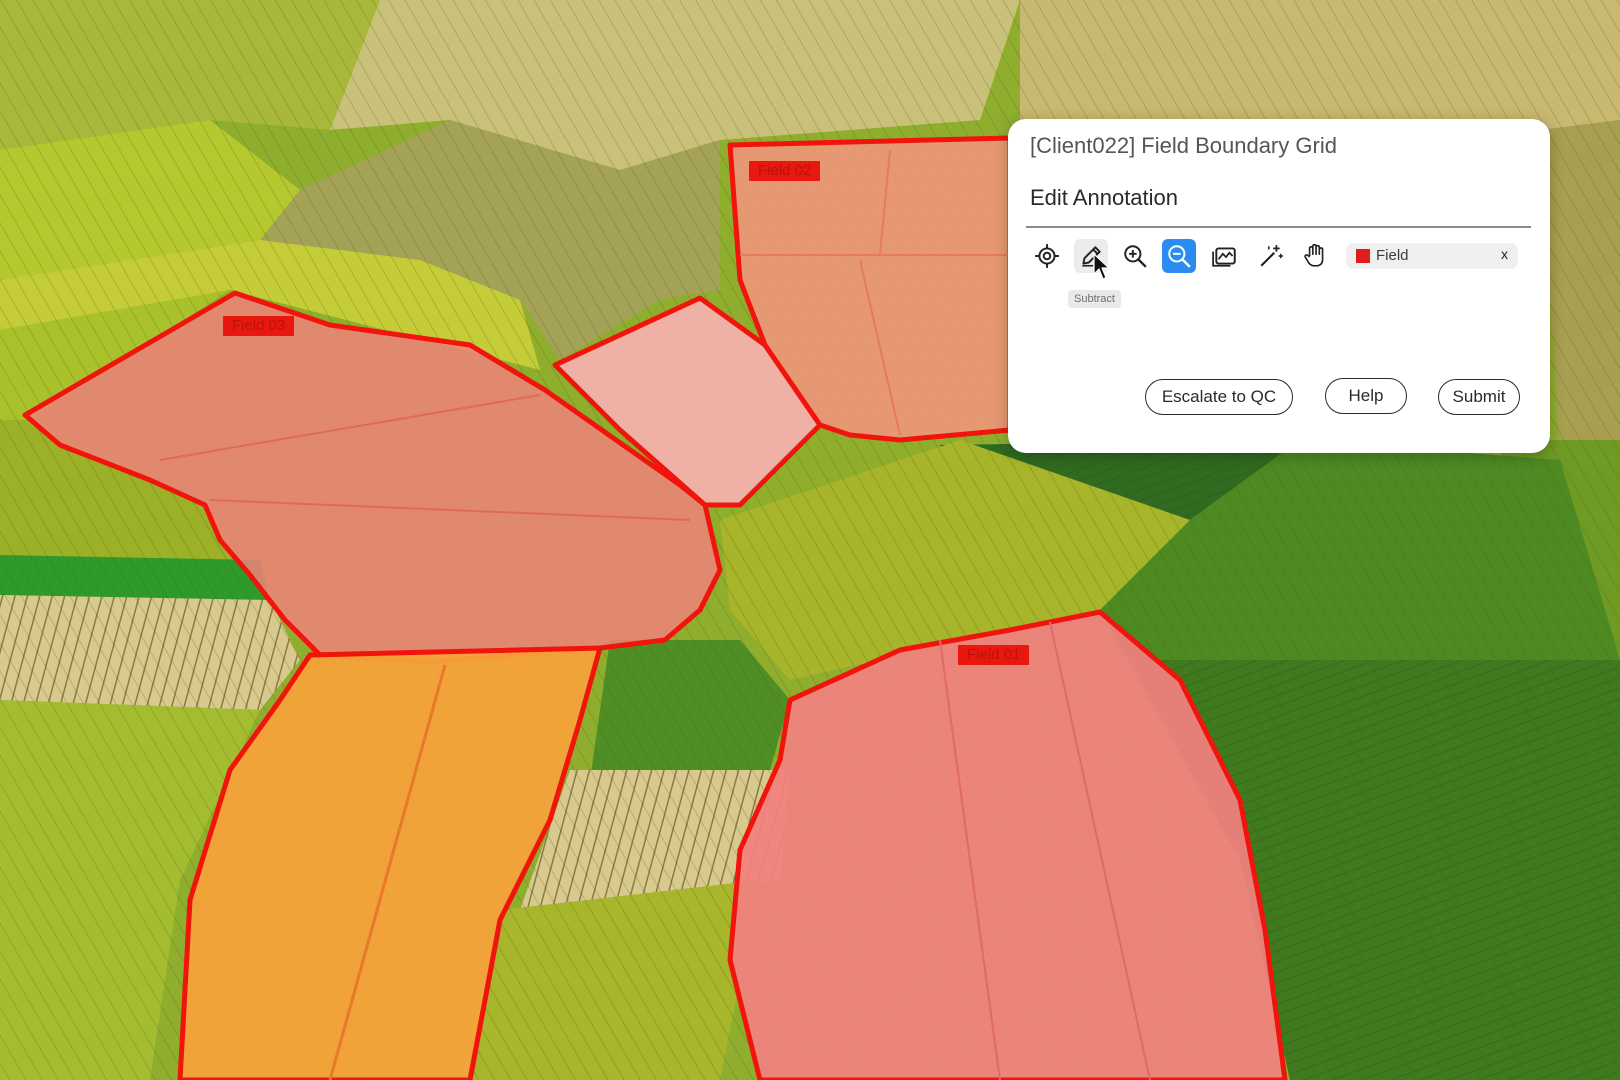 The image size is (1620, 1080). What do you see at coordinates (259, 326) in the screenshot?
I see `annotation-label-field-03: Field 03` at bounding box center [259, 326].